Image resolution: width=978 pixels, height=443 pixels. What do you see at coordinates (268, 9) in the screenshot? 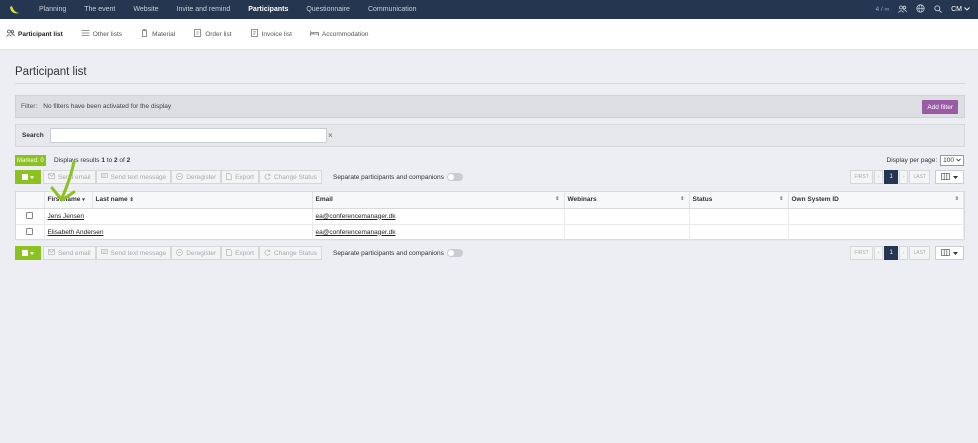
I see `nav-participants: Participants` at bounding box center [268, 9].